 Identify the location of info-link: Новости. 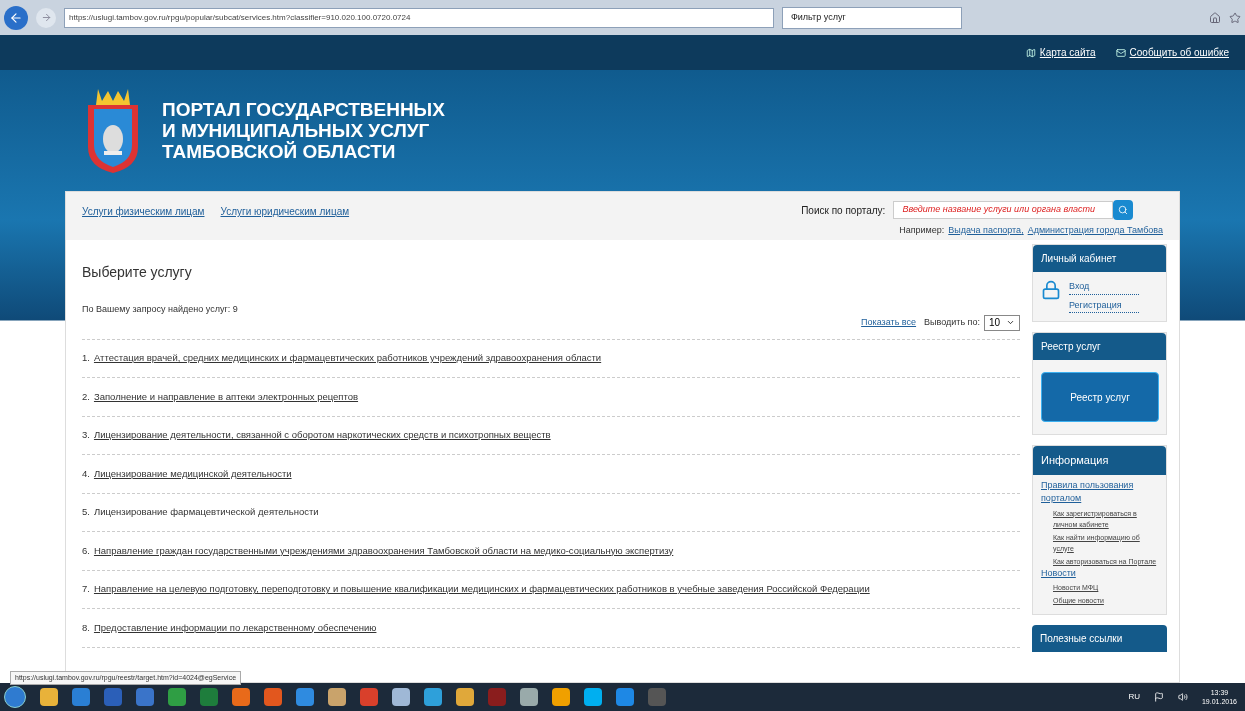
(1099, 573).